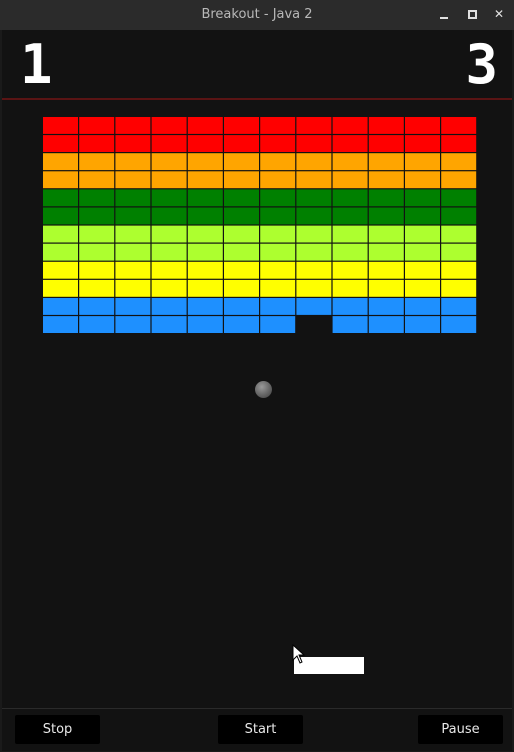 Image resolution: width=514 pixels, height=752 pixels. Describe the element at coordinates (36, 64) in the screenshot. I see `score-left: 1` at that location.